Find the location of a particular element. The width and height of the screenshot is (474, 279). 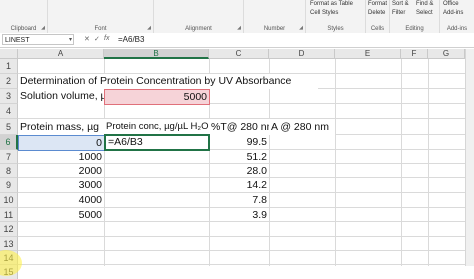

header-protein-conc: Protein conc, µg/µL H₂O is located at coordinates (156, 127).